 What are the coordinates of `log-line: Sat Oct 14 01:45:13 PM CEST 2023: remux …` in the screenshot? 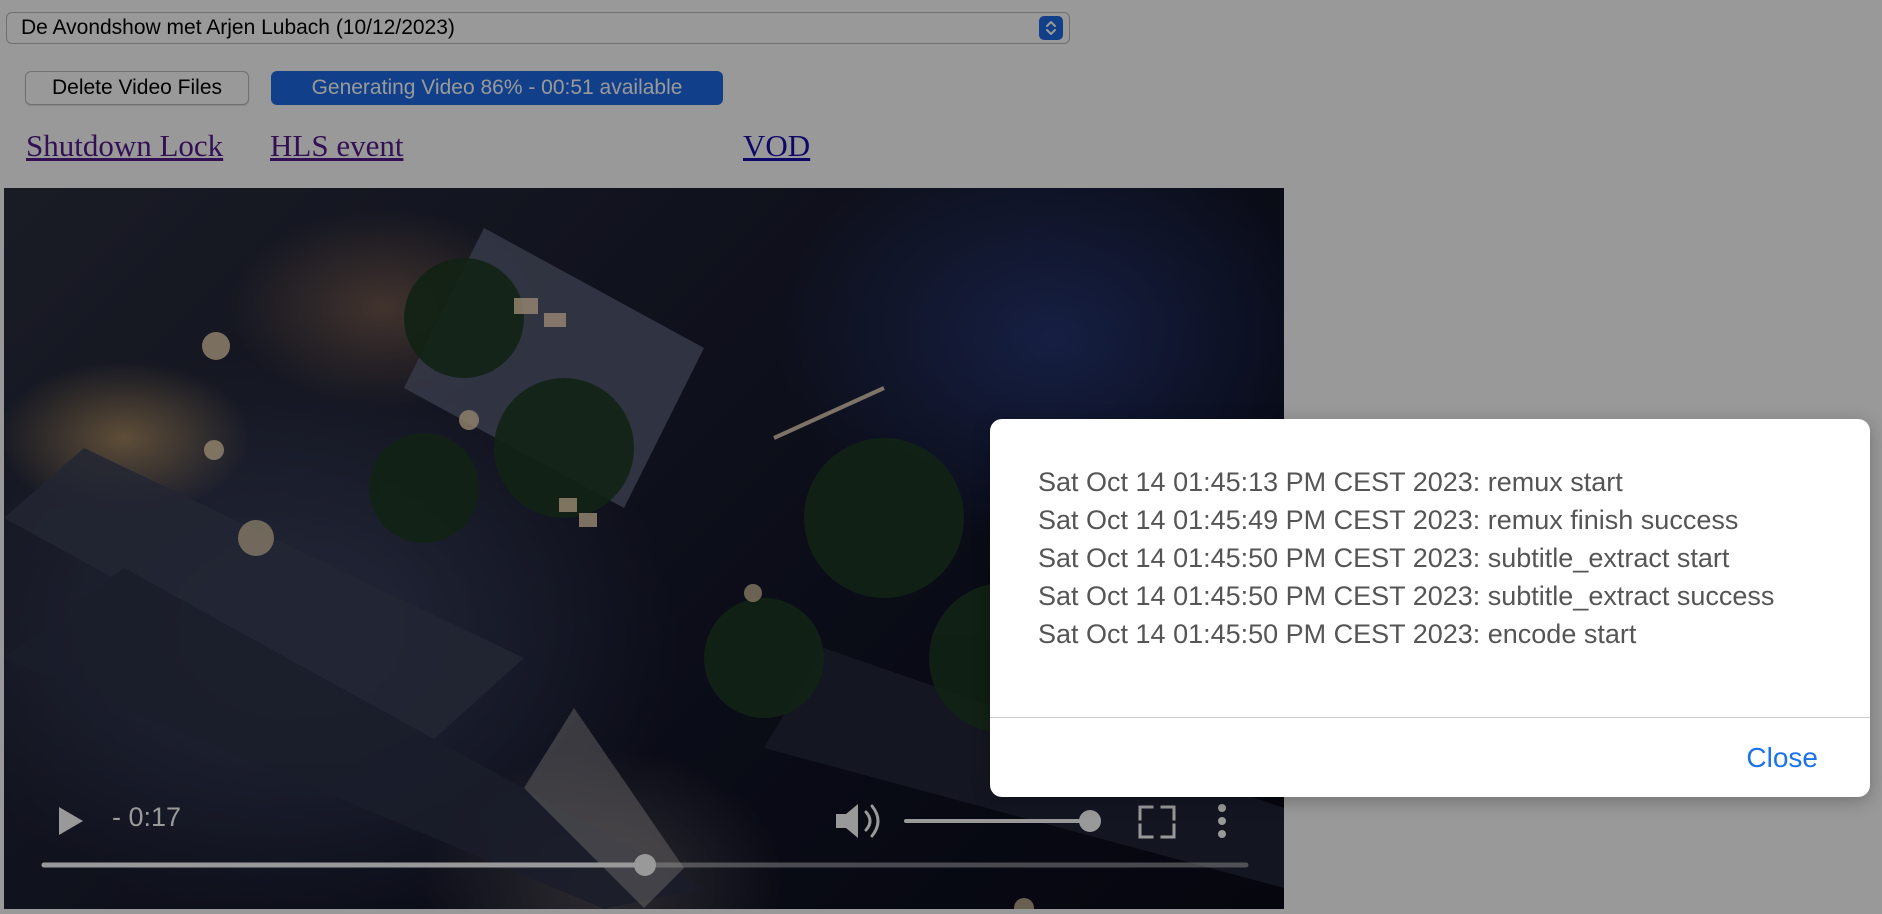 It's located at (1330, 482).